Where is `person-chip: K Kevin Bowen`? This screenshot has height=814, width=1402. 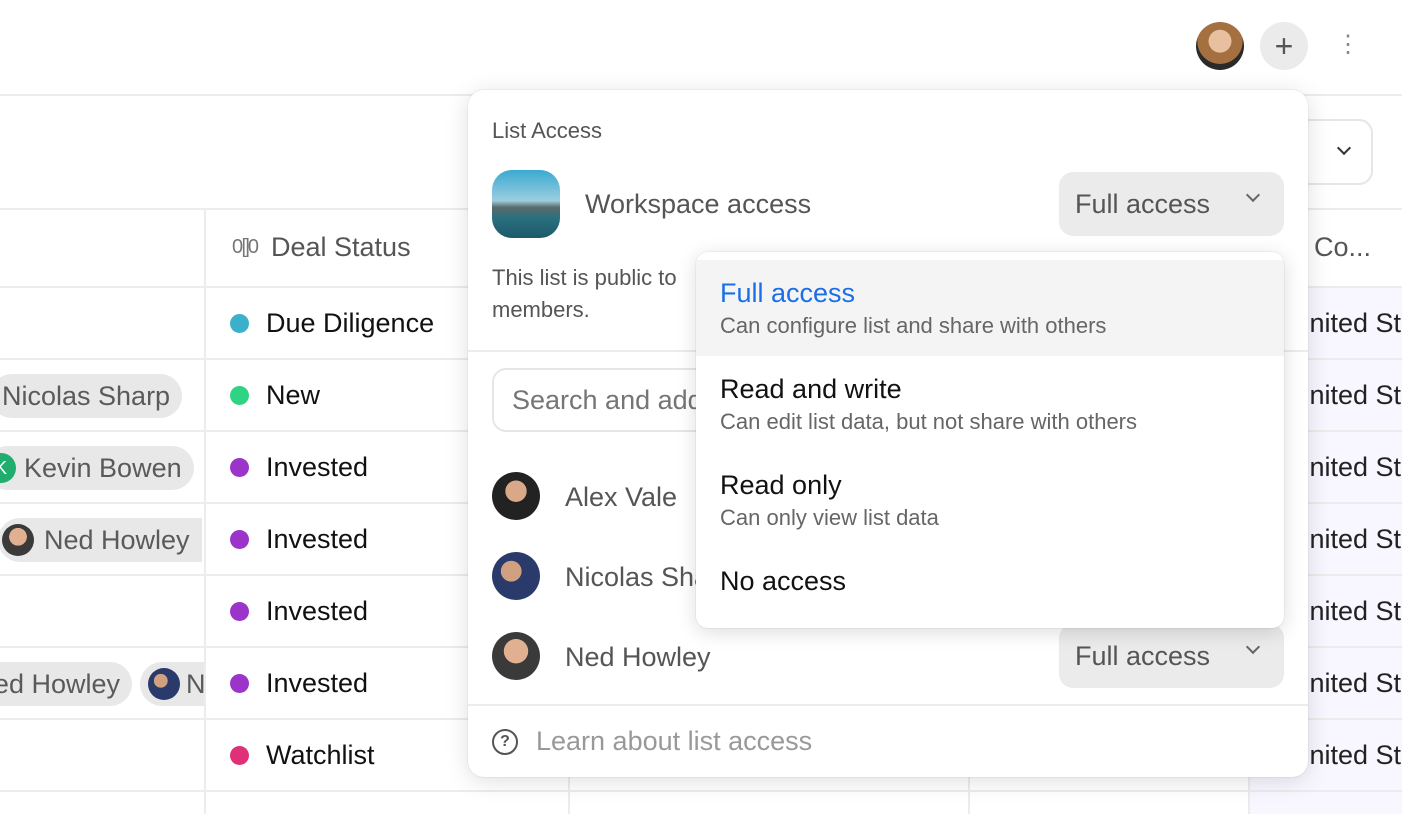
person-chip: K Kevin Bowen is located at coordinates (97, 468).